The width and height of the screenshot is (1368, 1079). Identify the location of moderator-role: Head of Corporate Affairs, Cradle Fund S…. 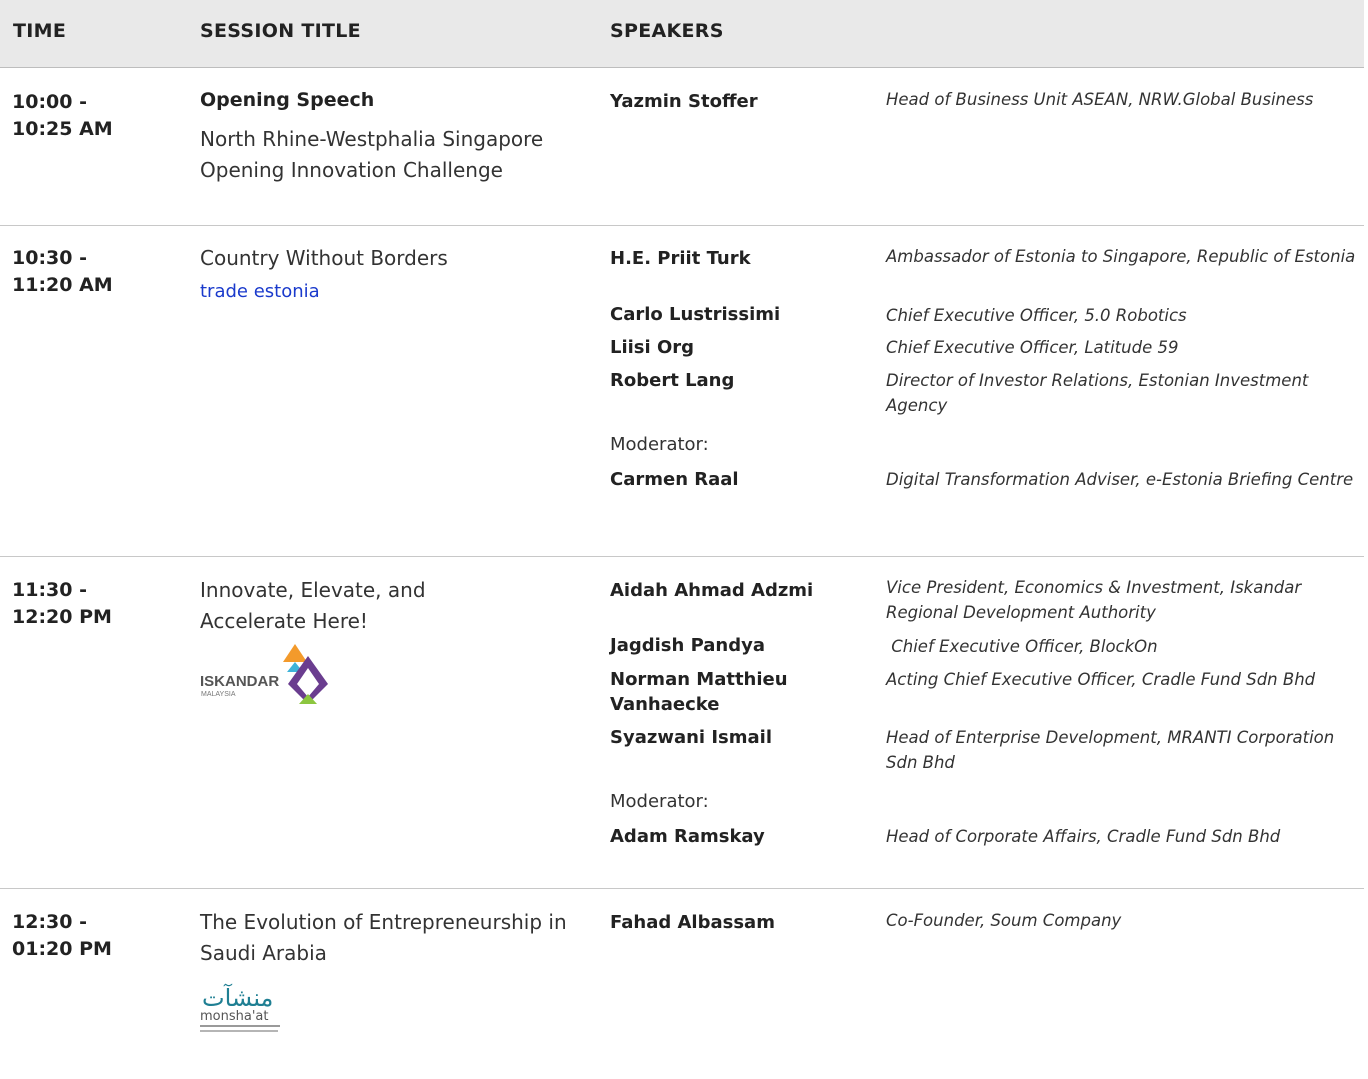
(1083, 836).